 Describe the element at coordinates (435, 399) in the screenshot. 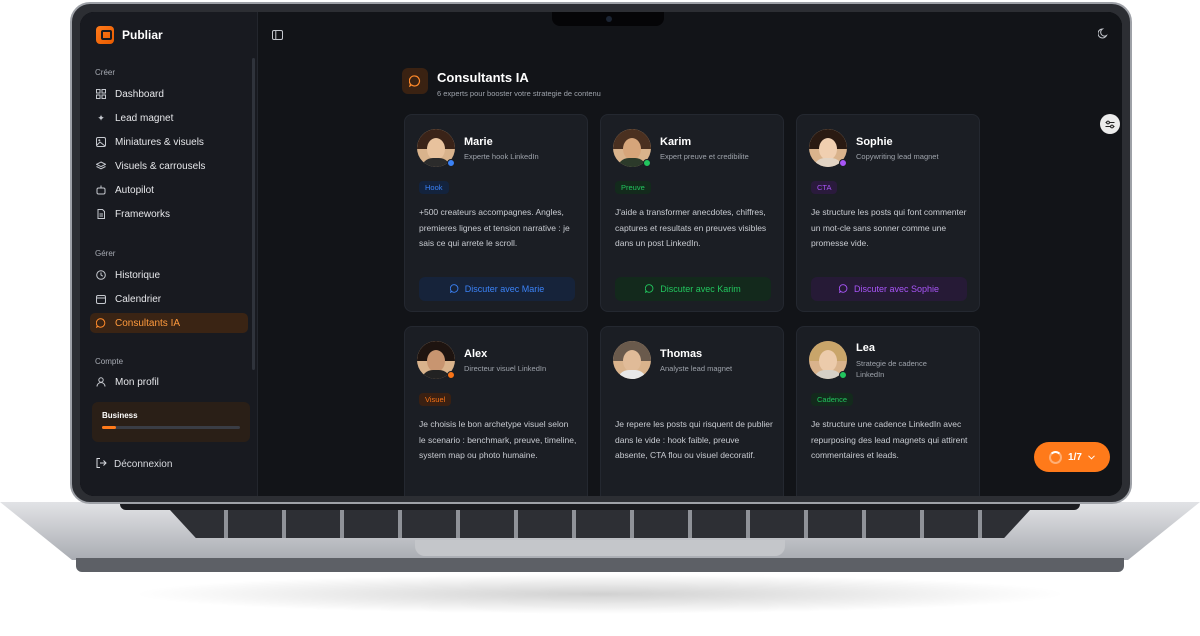

I see `consultant-tag: Visuel` at that location.